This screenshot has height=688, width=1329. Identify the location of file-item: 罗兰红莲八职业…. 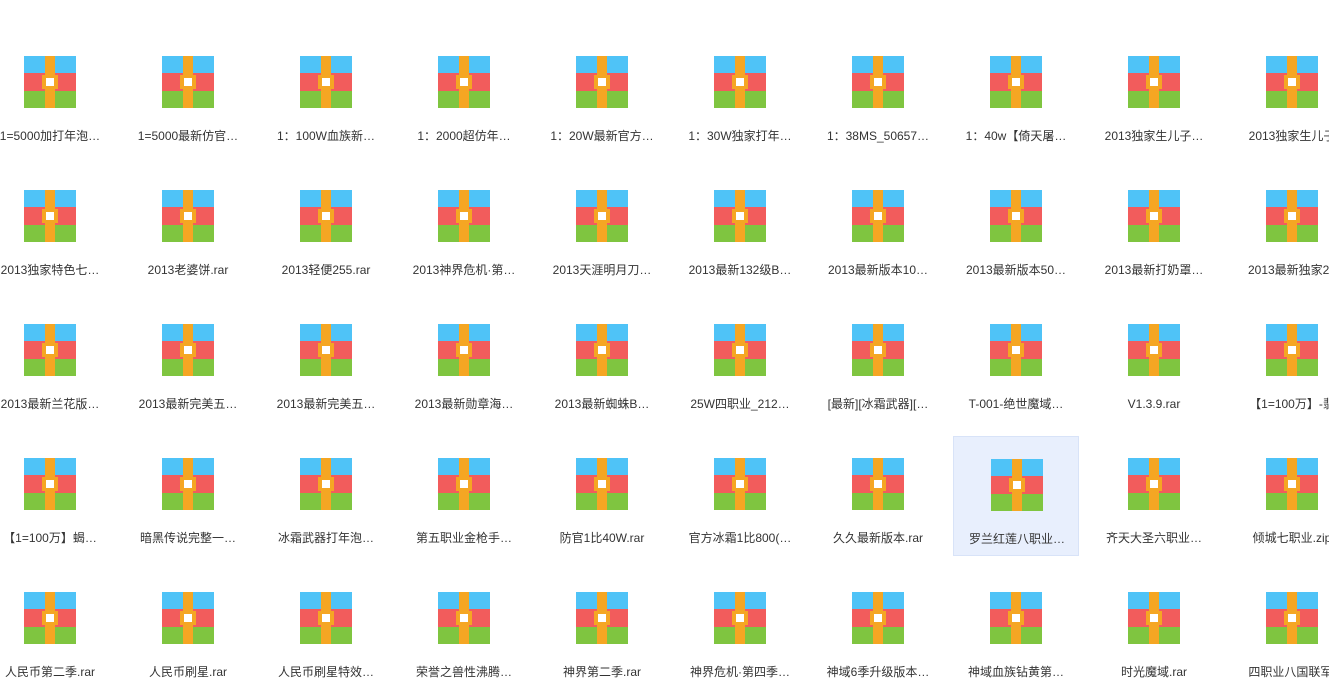
(1016, 496).